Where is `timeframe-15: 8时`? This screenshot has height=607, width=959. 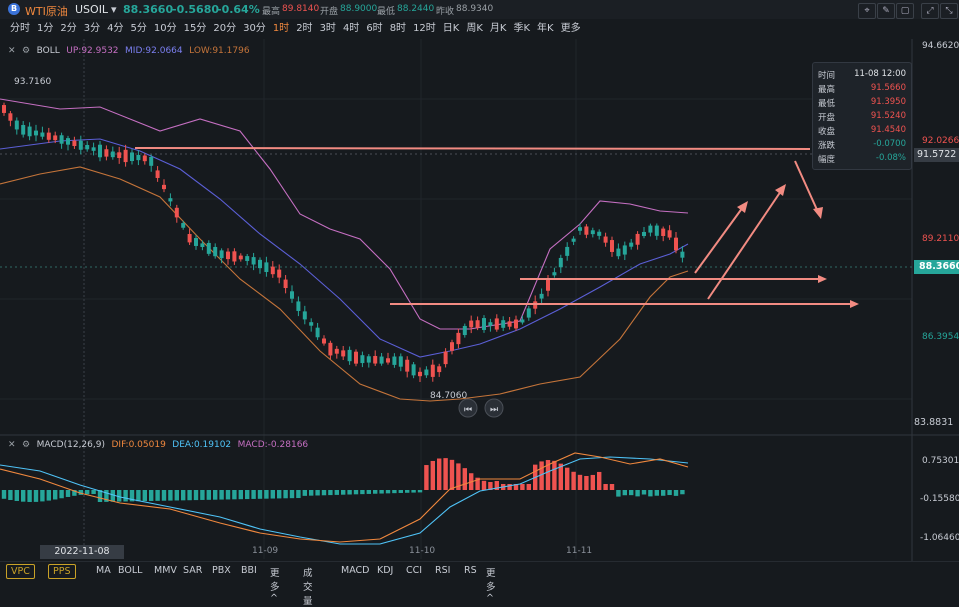
timeframe-15: 8时 is located at coordinates (398, 29).